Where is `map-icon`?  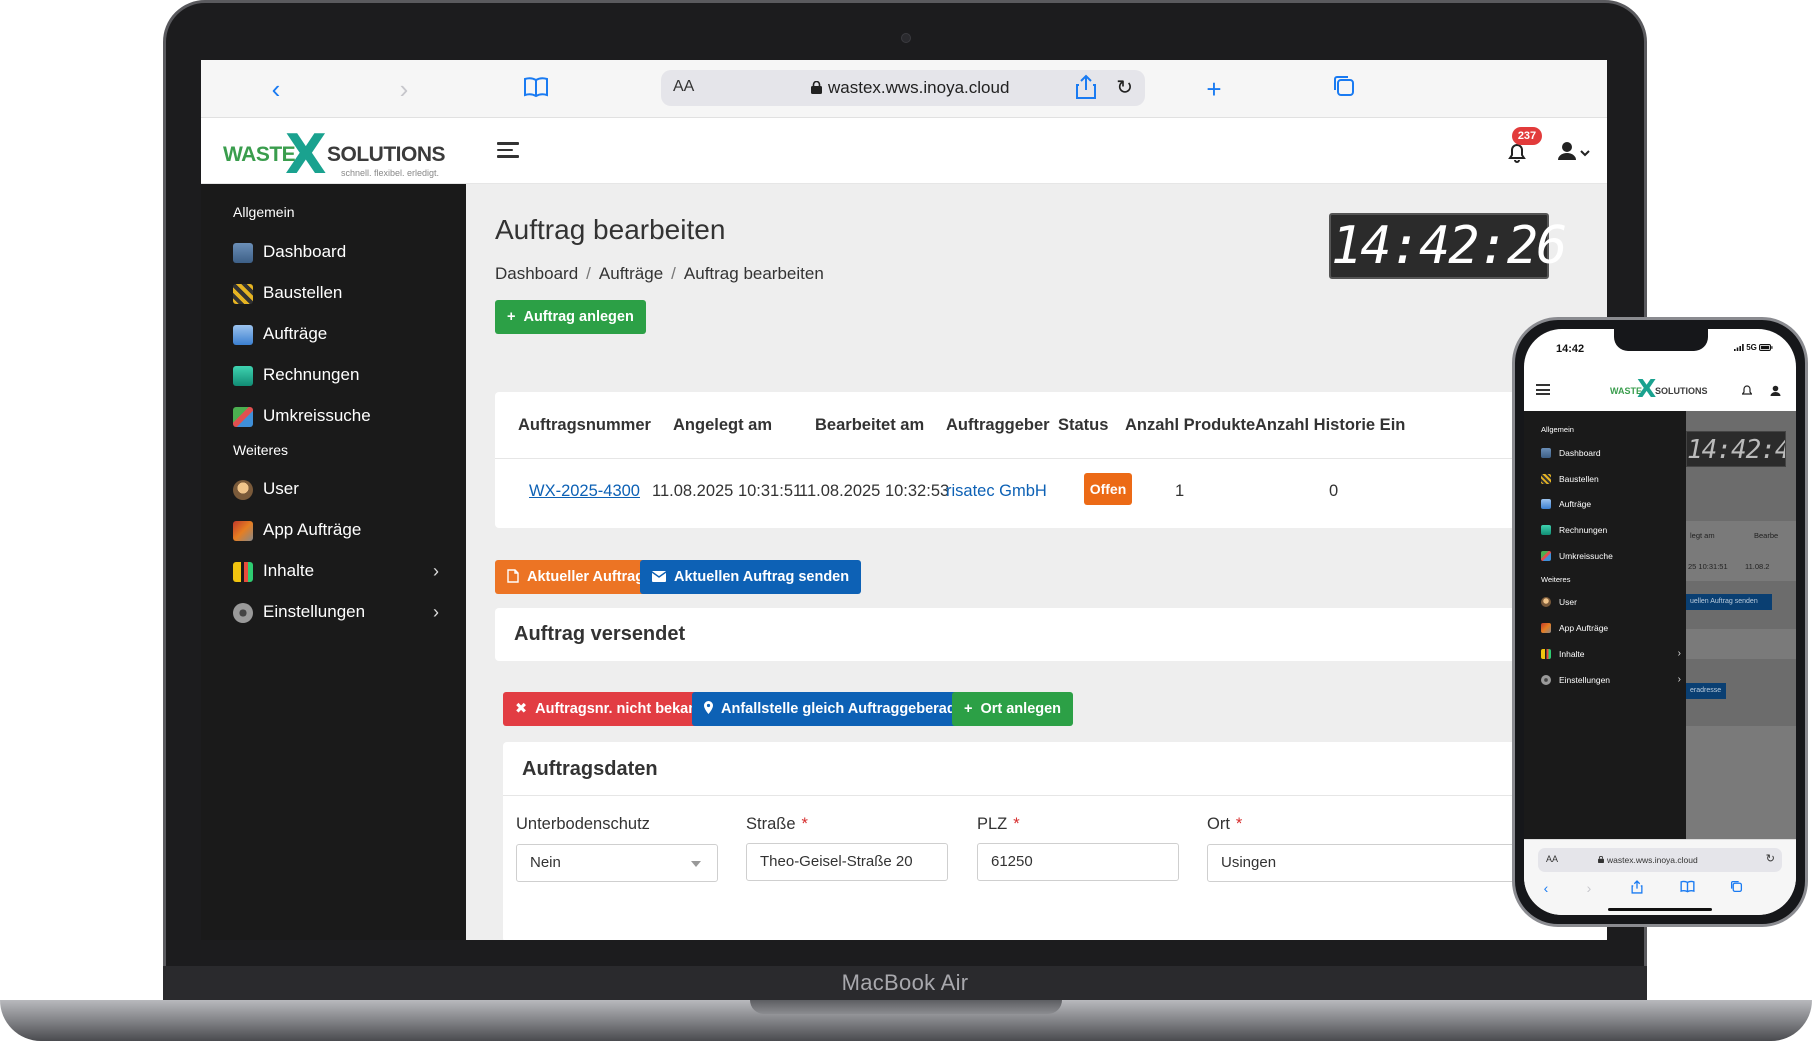
map-icon is located at coordinates (1546, 556).